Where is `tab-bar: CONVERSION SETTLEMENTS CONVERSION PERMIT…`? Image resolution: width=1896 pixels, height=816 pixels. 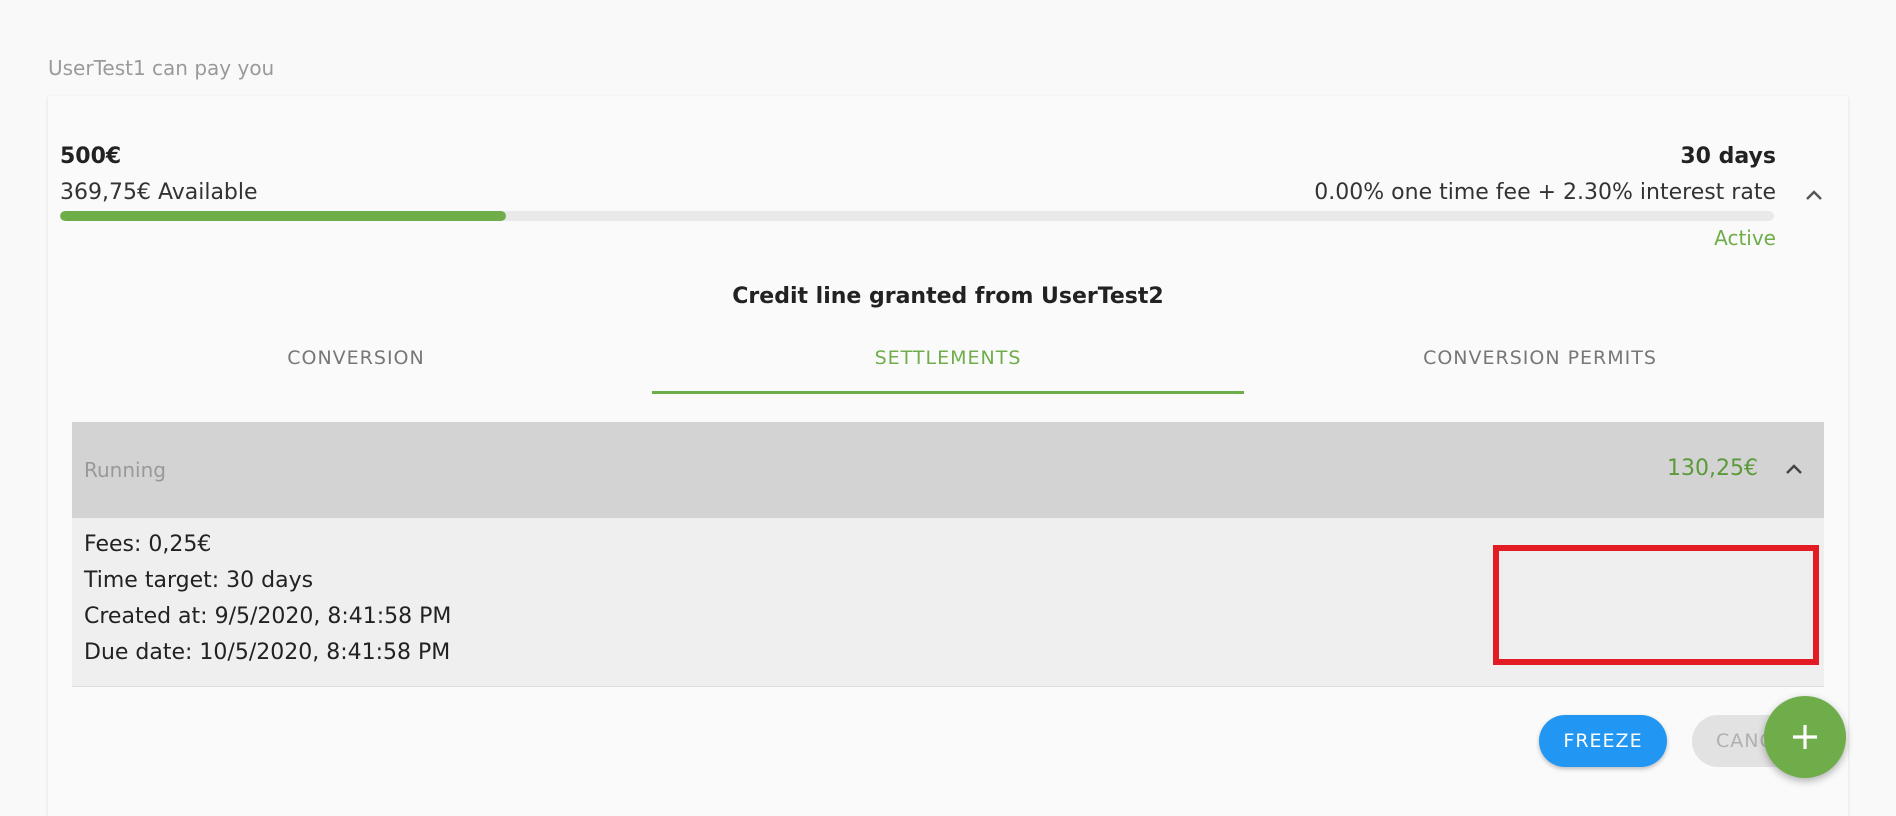 tab-bar: CONVERSION SETTLEMENTS CONVERSION PERMIT… is located at coordinates (948, 363).